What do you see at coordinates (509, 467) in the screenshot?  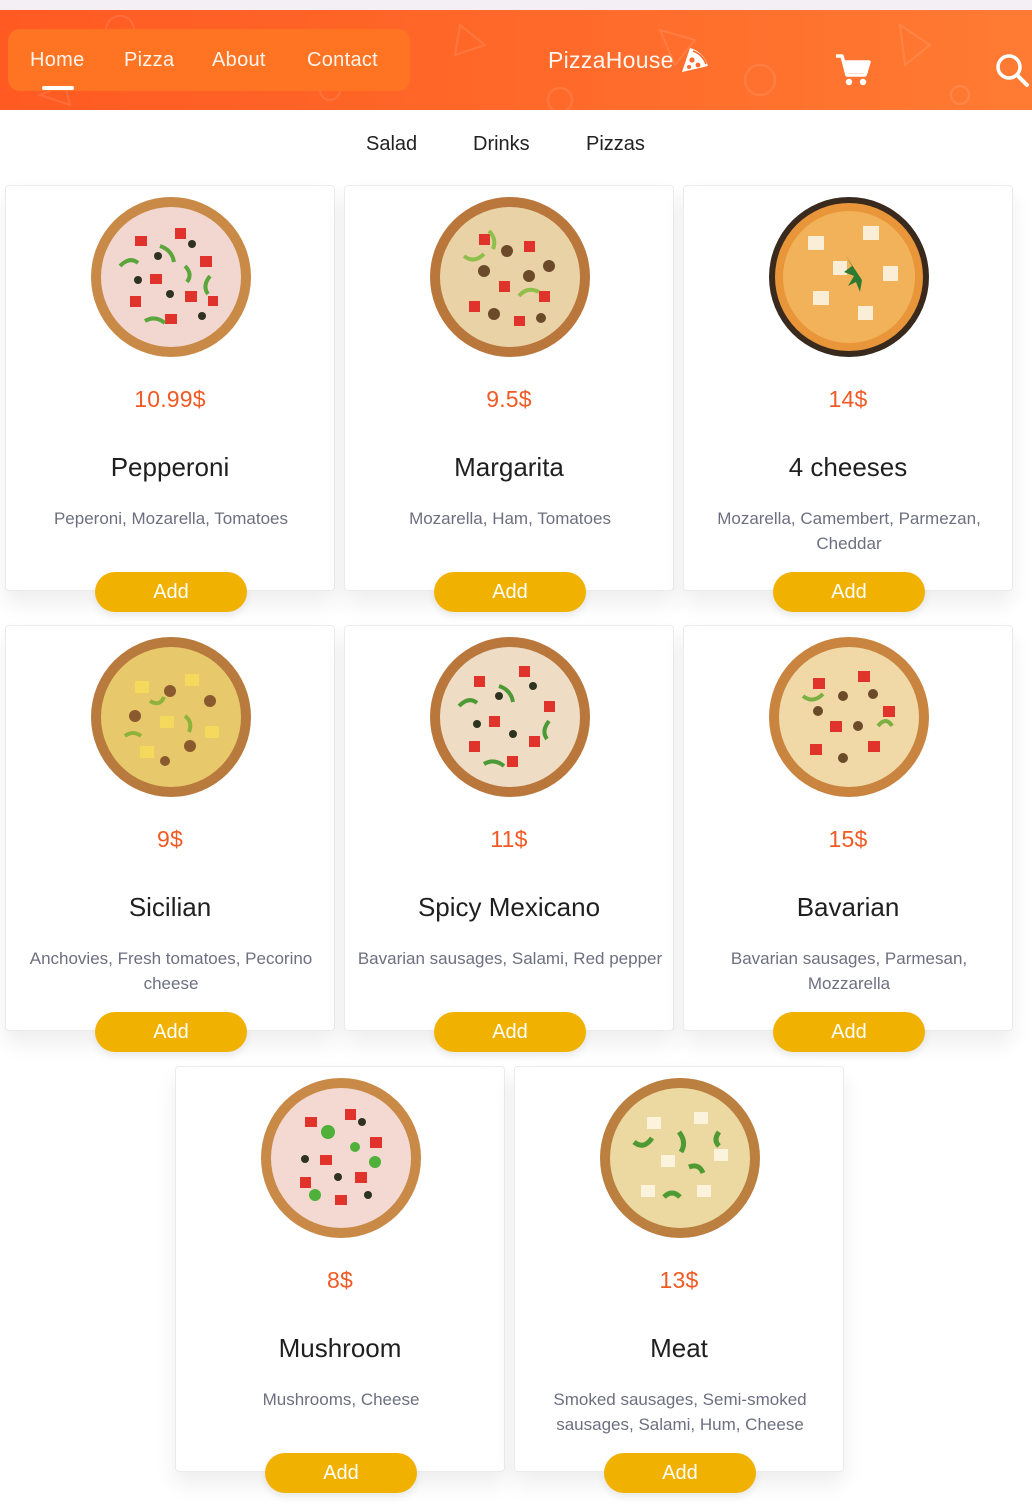 I see `product-name: Margarita` at bounding box center [509, 467].